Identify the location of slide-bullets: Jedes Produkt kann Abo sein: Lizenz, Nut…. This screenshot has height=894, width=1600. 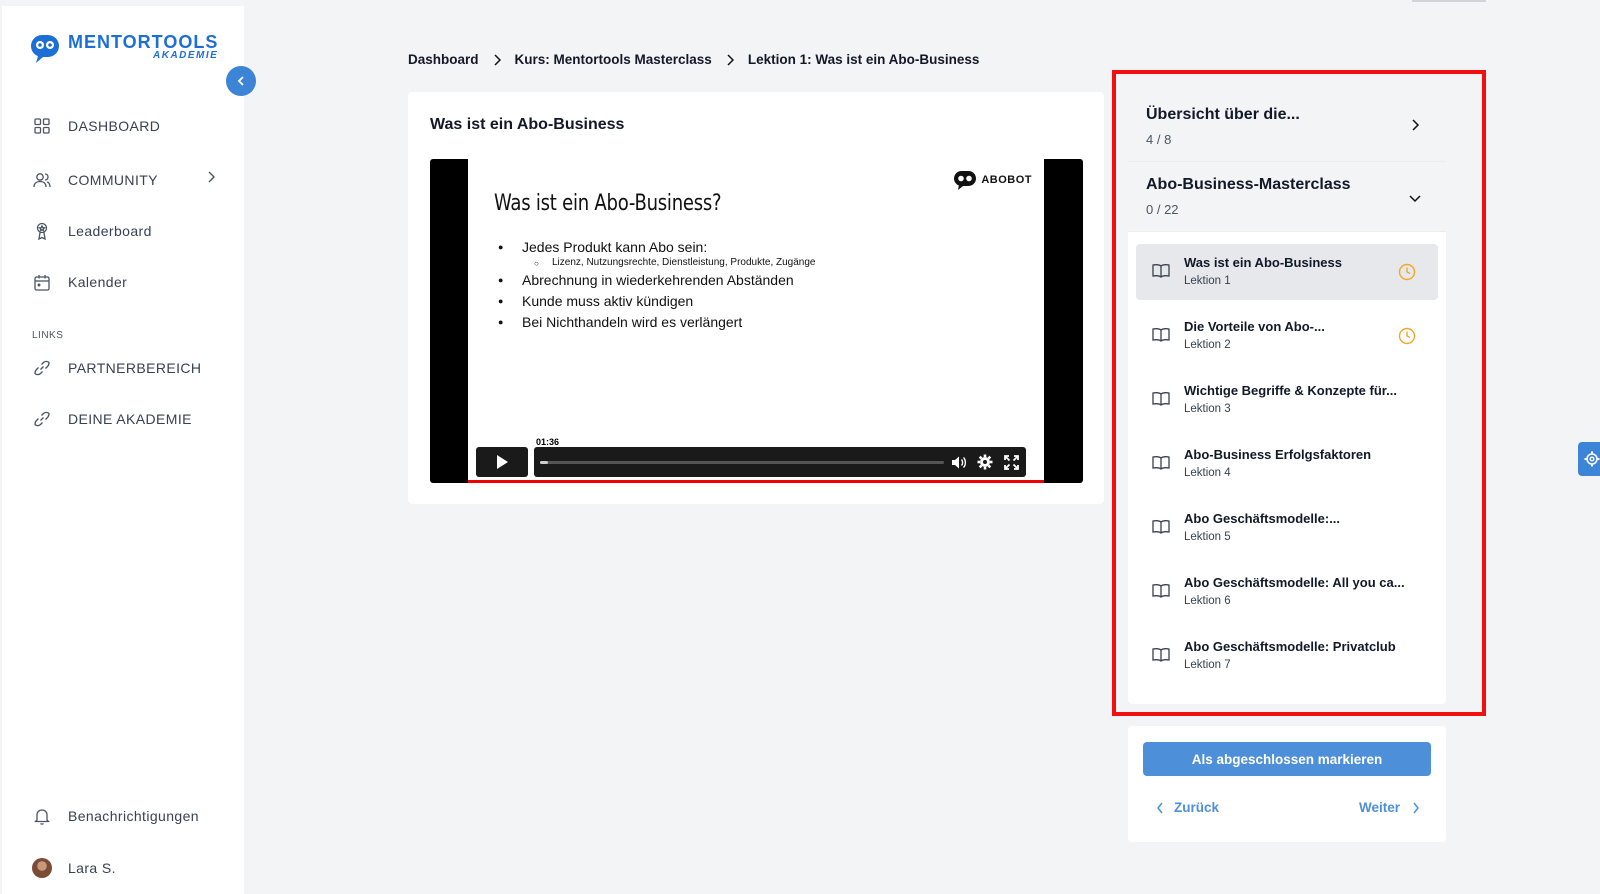
(657, 287).